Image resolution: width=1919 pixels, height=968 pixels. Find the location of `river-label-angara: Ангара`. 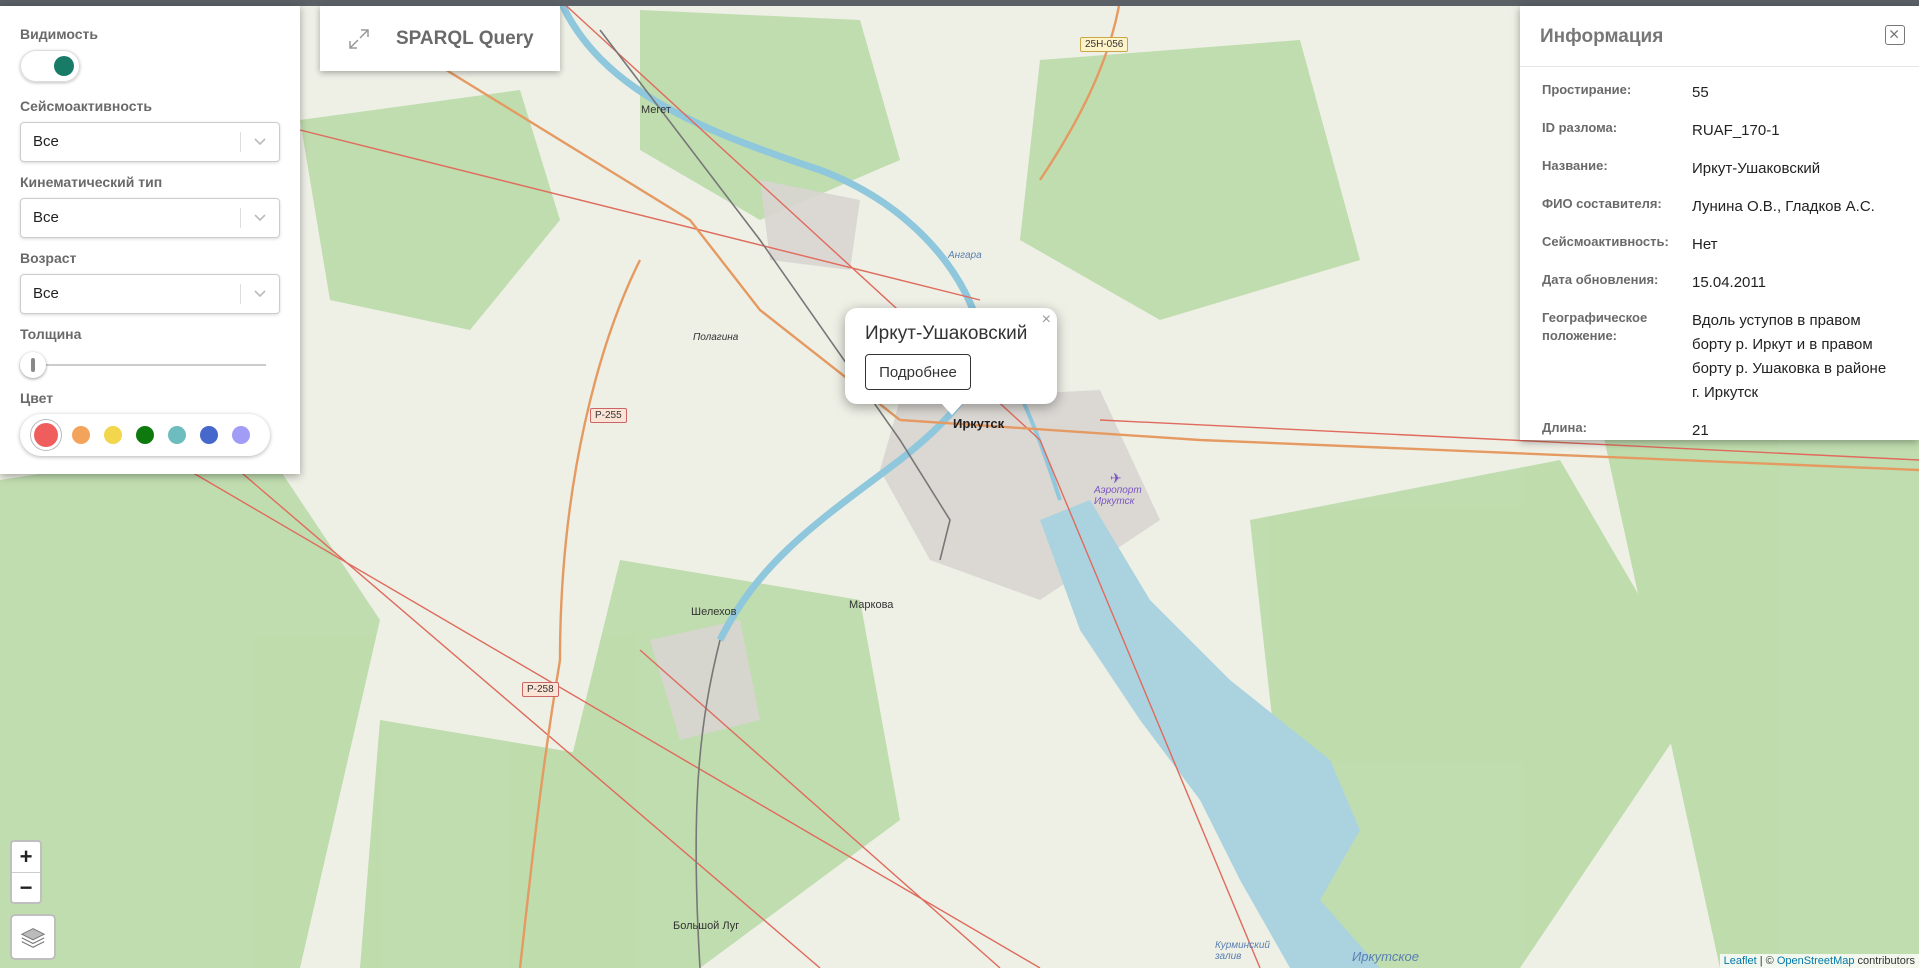

river-label-angara: Ангара is located at coordinates (965, 255).